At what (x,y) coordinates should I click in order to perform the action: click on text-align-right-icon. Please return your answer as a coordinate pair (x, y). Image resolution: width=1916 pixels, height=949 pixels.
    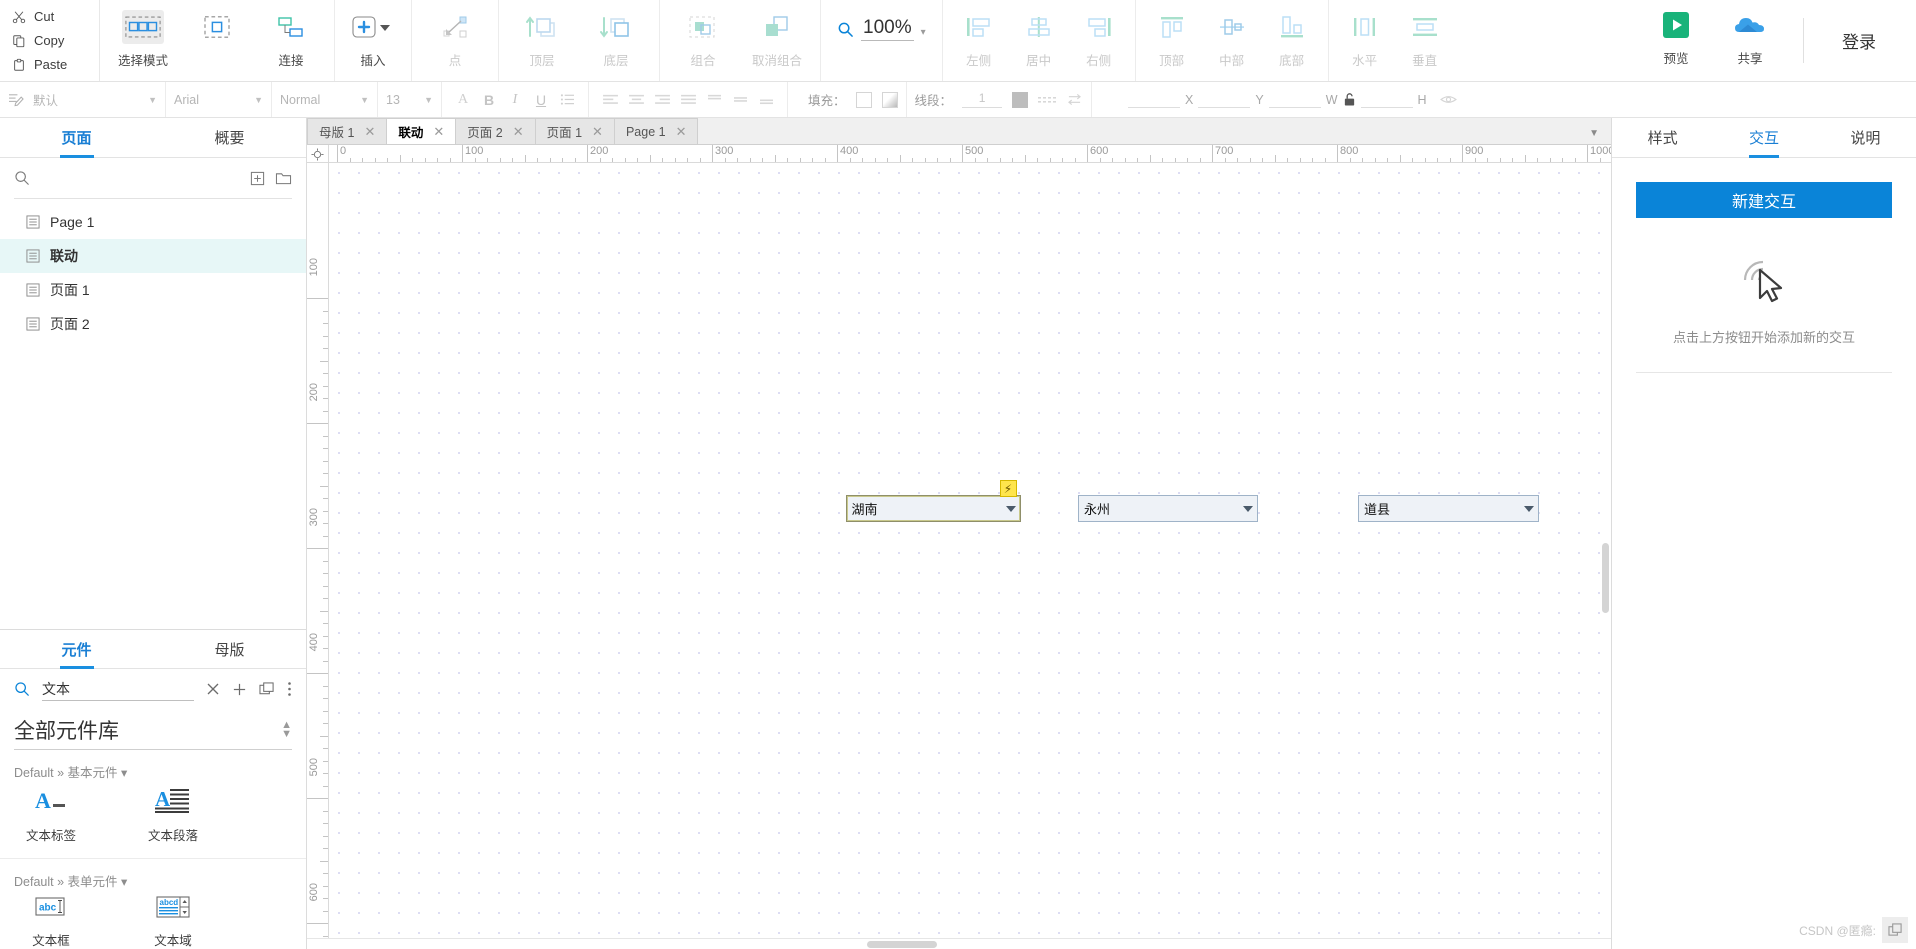
    Looking at the image, I should click on (662, 100).